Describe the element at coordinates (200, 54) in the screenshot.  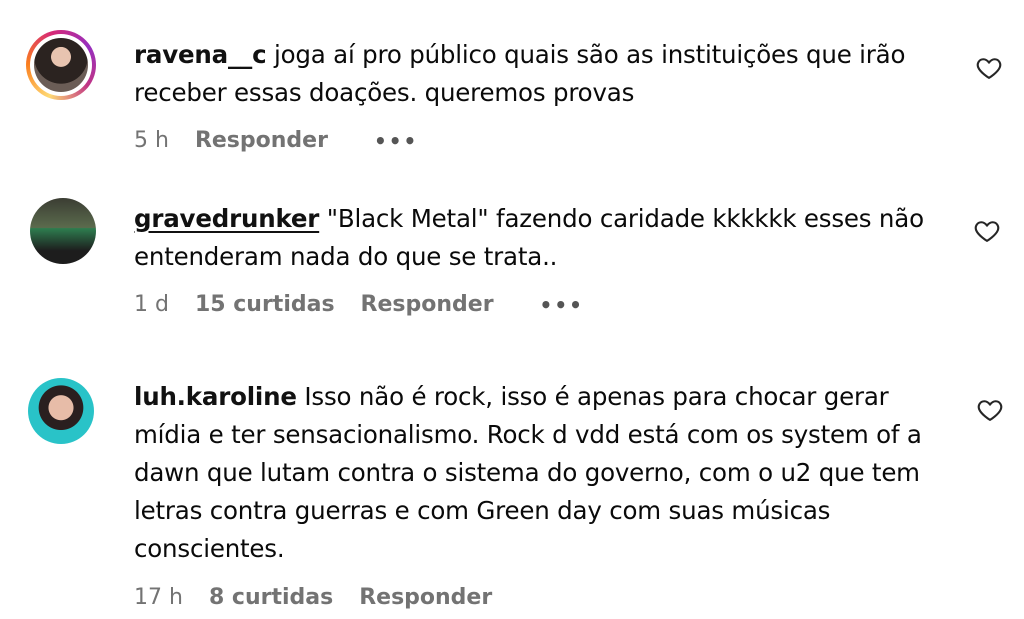
I see `comment-username: ravena__c` at that location.